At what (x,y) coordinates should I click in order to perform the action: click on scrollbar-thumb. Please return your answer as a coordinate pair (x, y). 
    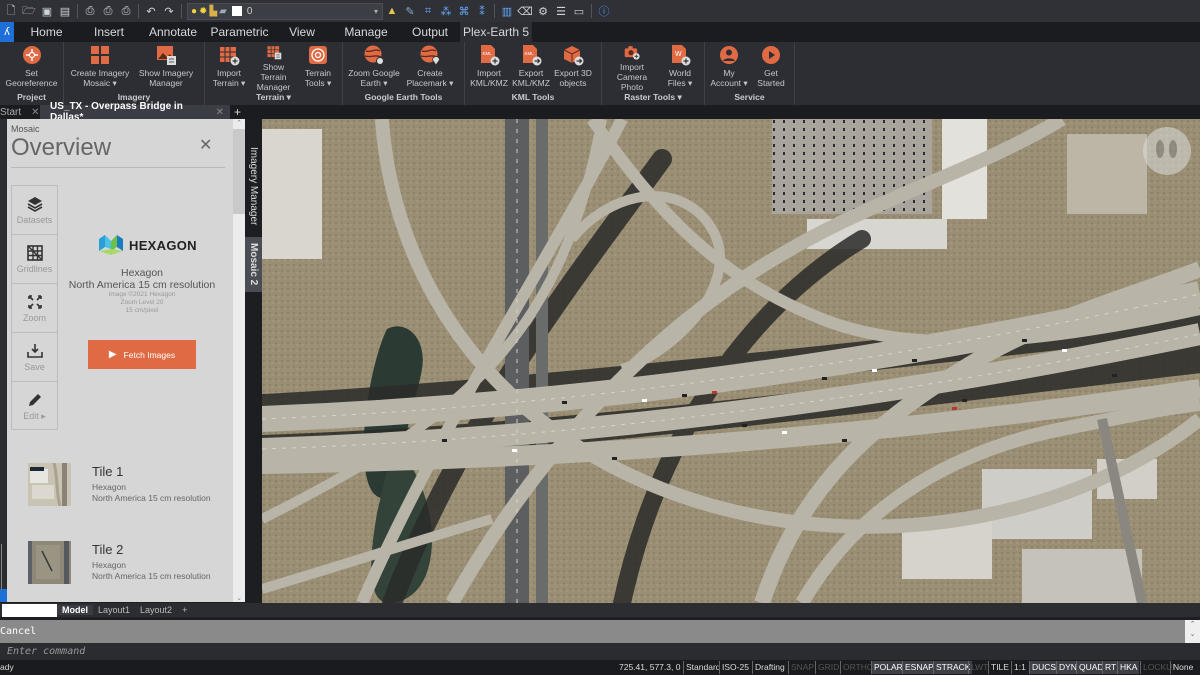
    Looking at the image, I should click on (239, 171).